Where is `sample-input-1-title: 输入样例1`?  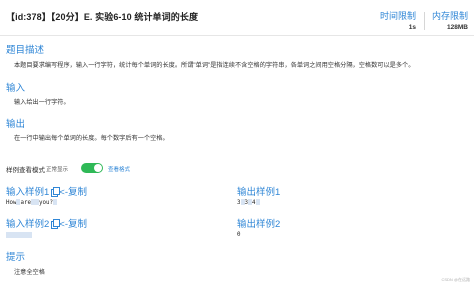
sample-input-1-title: 输入样例1 is located at coordinates (28, 192).